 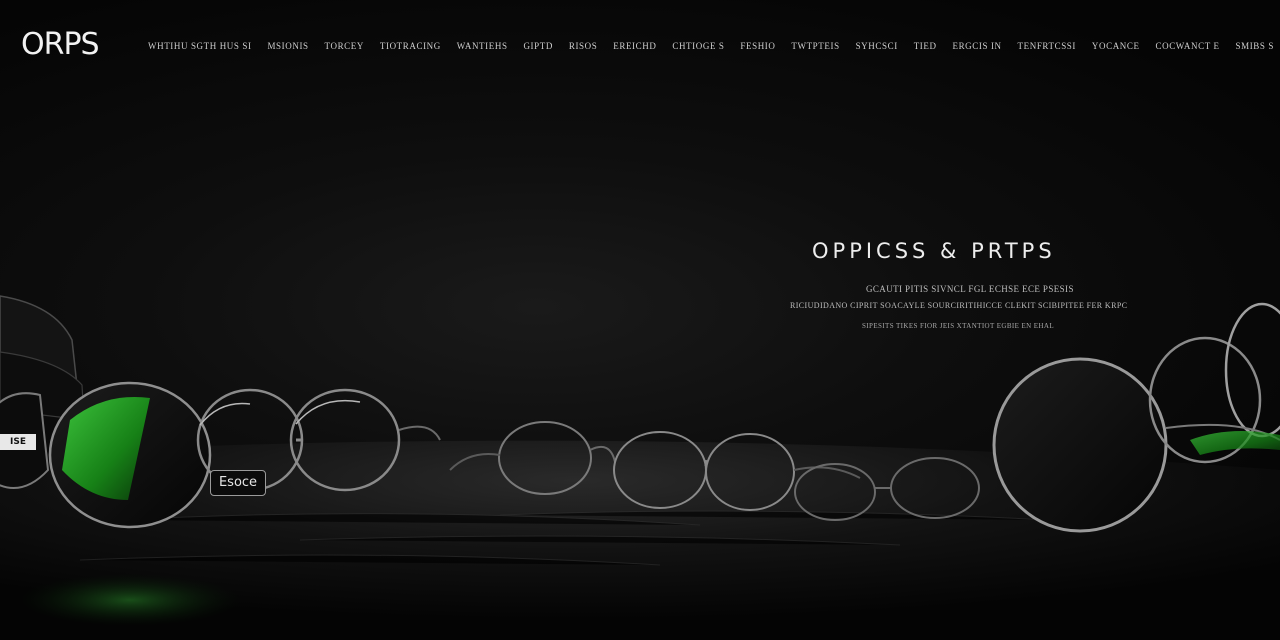 I want to click on brand-logo: ORPS, so click(x=60, y=45).